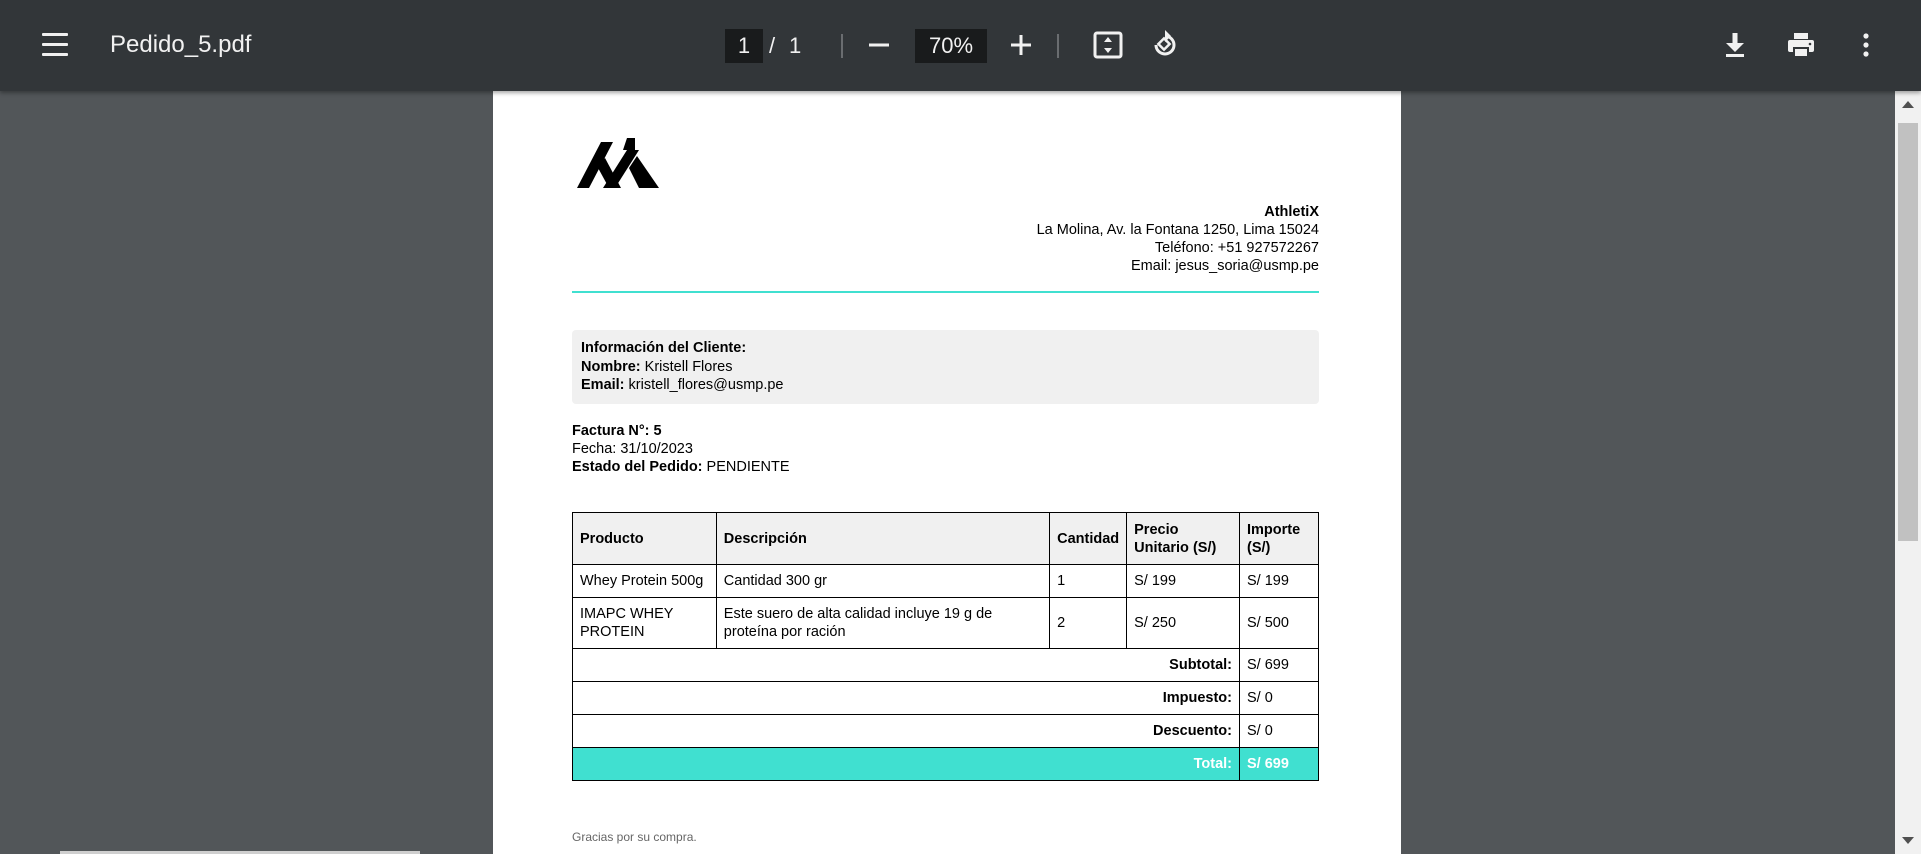  I want to click on cell-quantity: 2, so click(1088, 623).